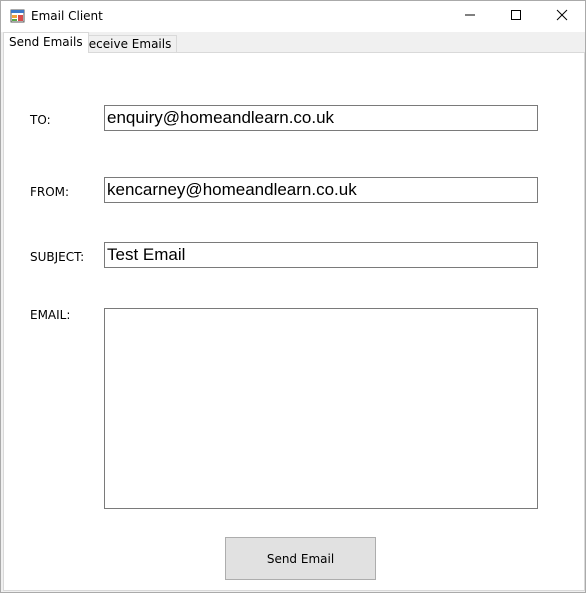 Image resolution: width=586 pixels, height=593 pixels. What do you see at coordinates (57, 257) in the screenshot?
I see `subject-label: SUBJECT:` at bounding box center [57, 257].